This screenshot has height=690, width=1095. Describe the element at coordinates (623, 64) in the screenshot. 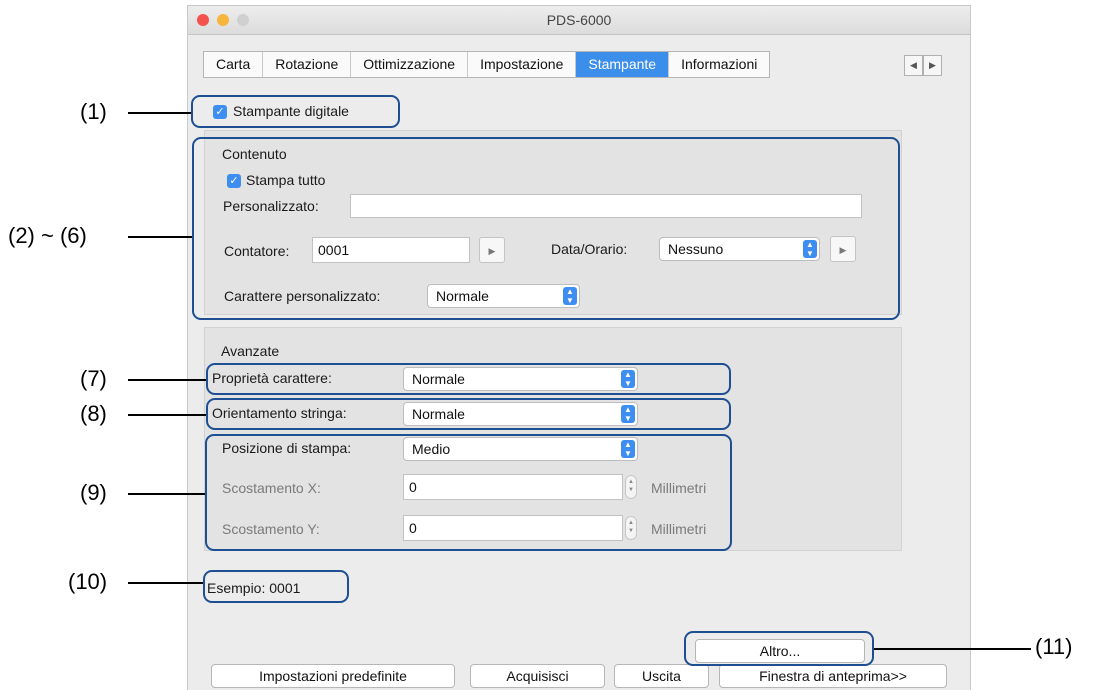

I see `tab-stampante: Stampante` at that location.